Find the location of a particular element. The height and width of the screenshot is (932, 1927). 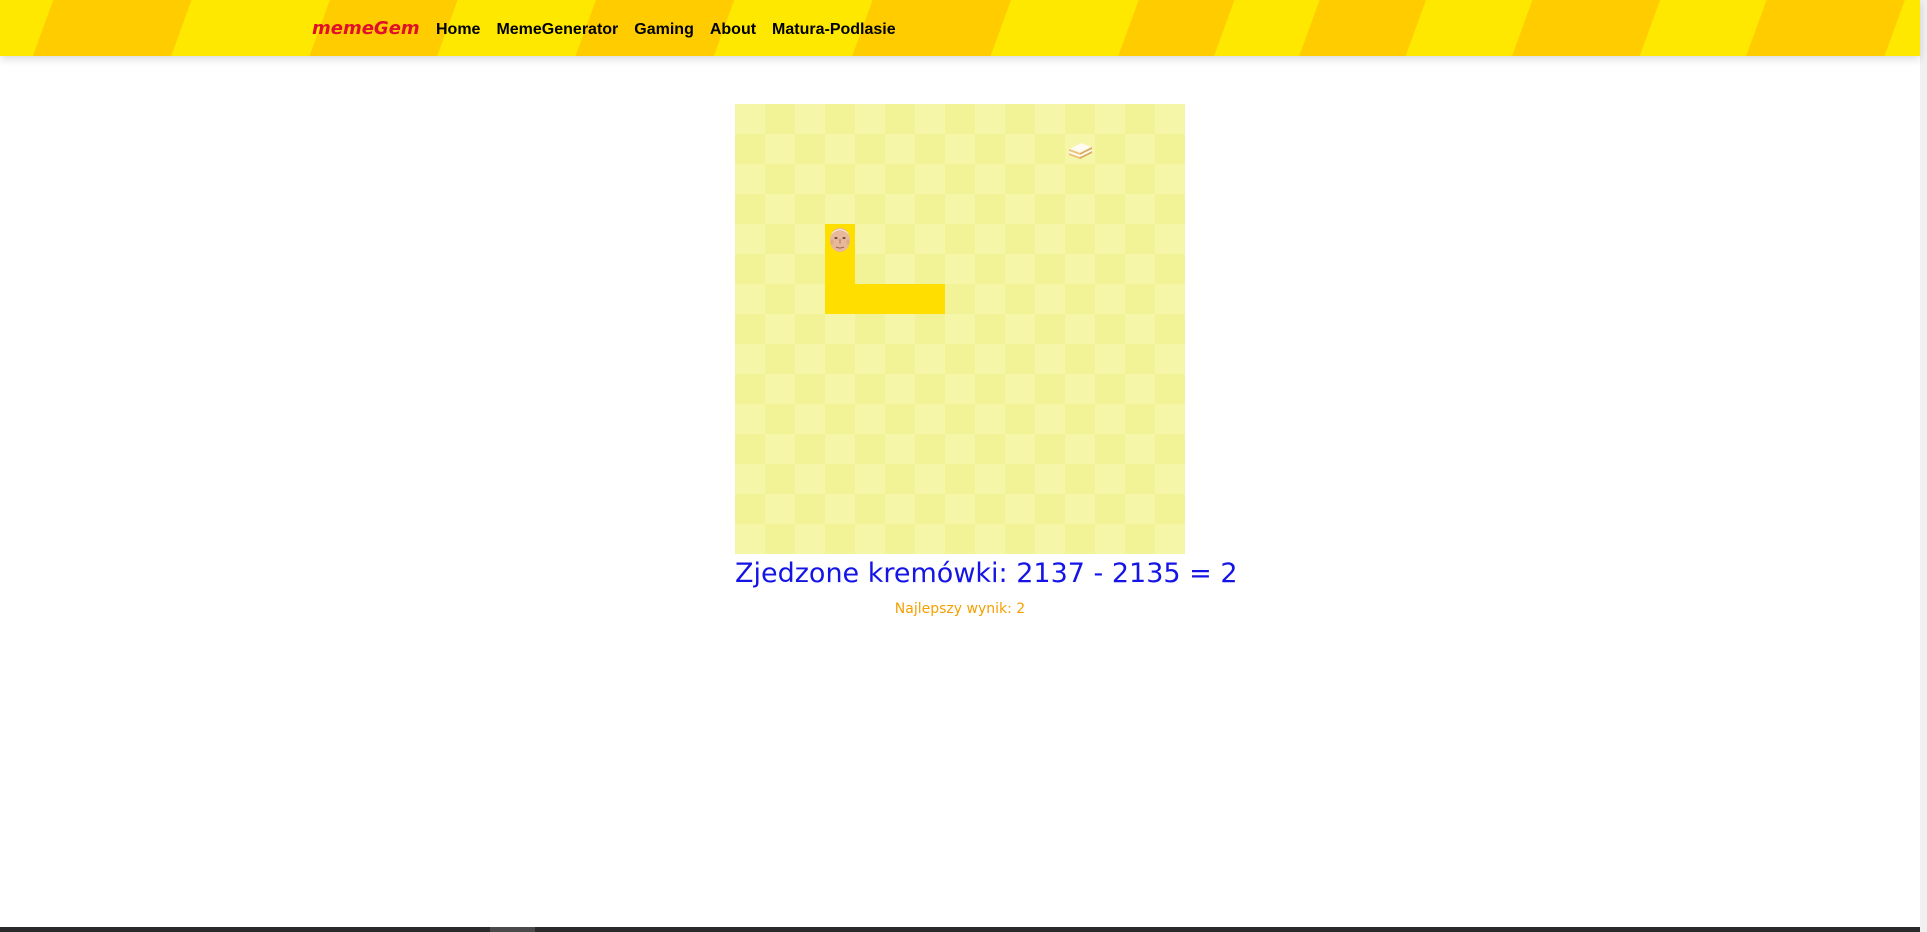

nav-gaming: Gaming is located at coordinates (664, 30).